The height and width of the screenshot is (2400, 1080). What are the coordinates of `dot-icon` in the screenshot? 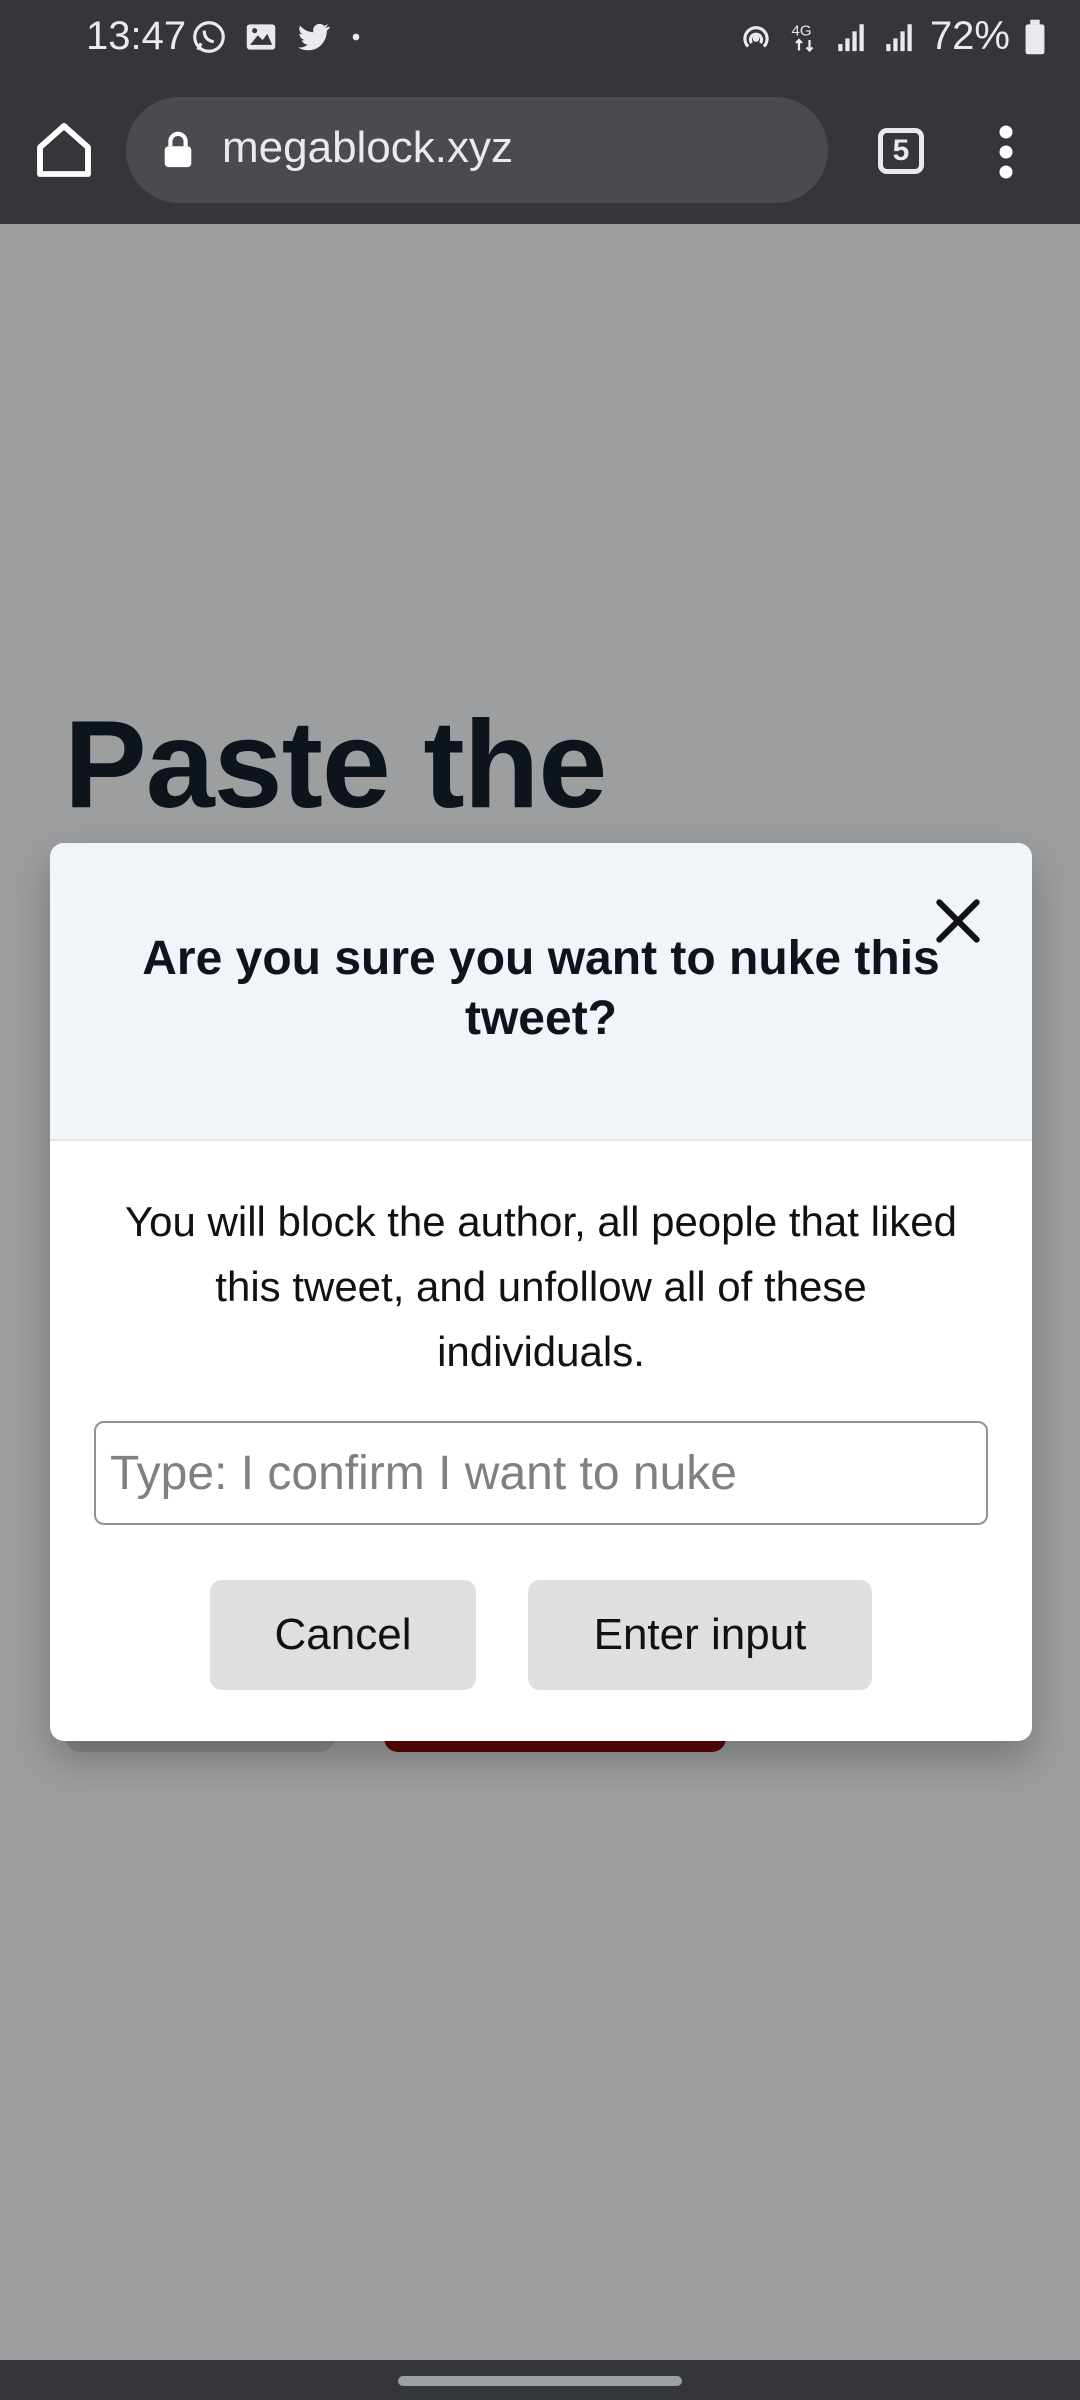 It's located at (356, 37).